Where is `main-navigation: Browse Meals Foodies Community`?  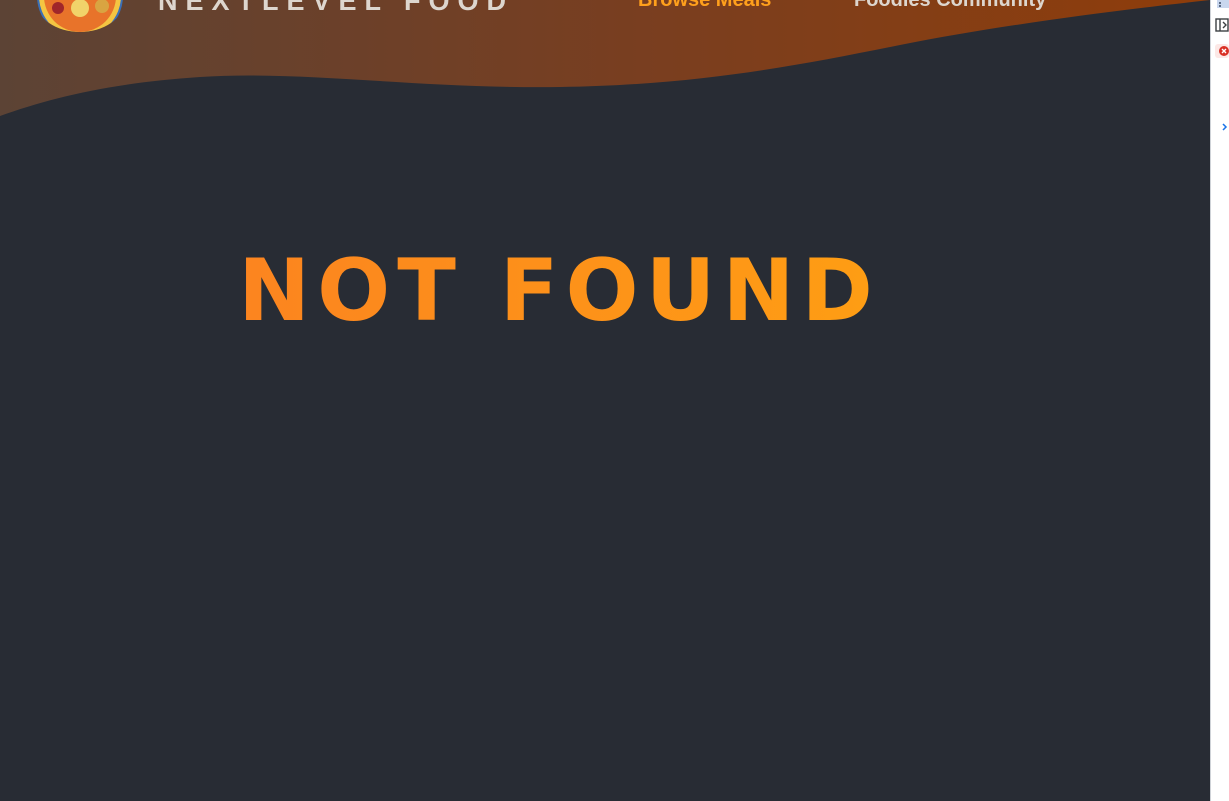
main-navigation: Browse Meals Foodies Community is located at coordinates (605, 6).